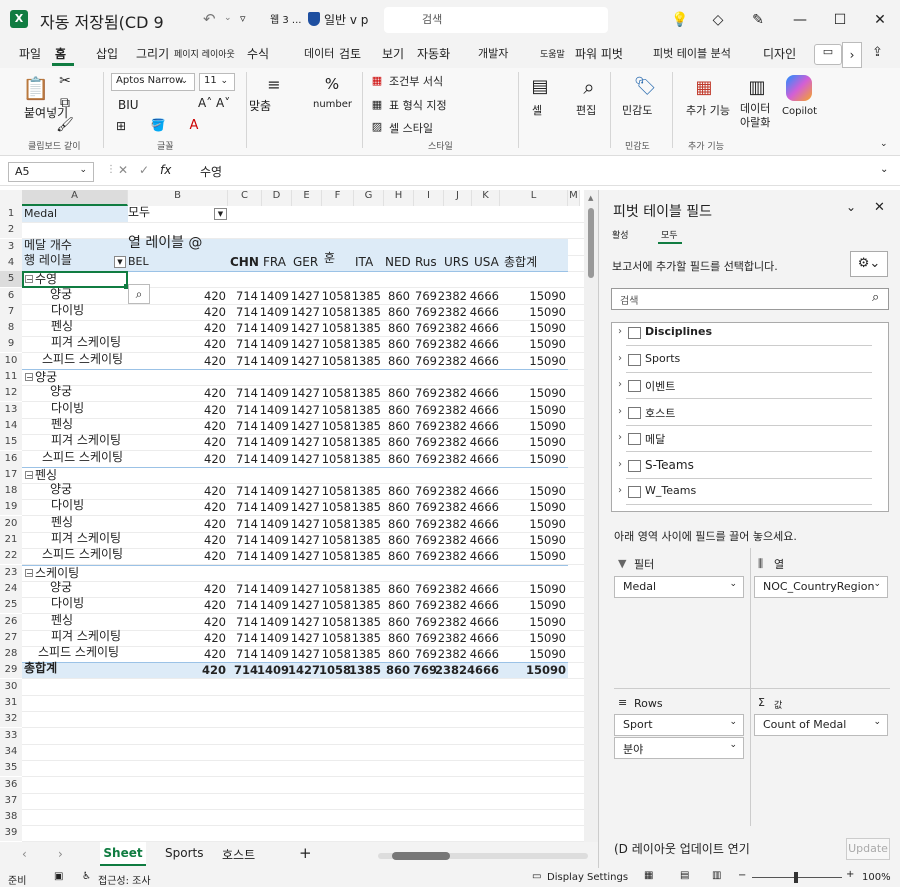 The height and width of the screenshot is (887, 900). What do you see at coordinates (194, 125) in the screenshot?
I see `font-color-icon: A` at bounding box center [194, 125].